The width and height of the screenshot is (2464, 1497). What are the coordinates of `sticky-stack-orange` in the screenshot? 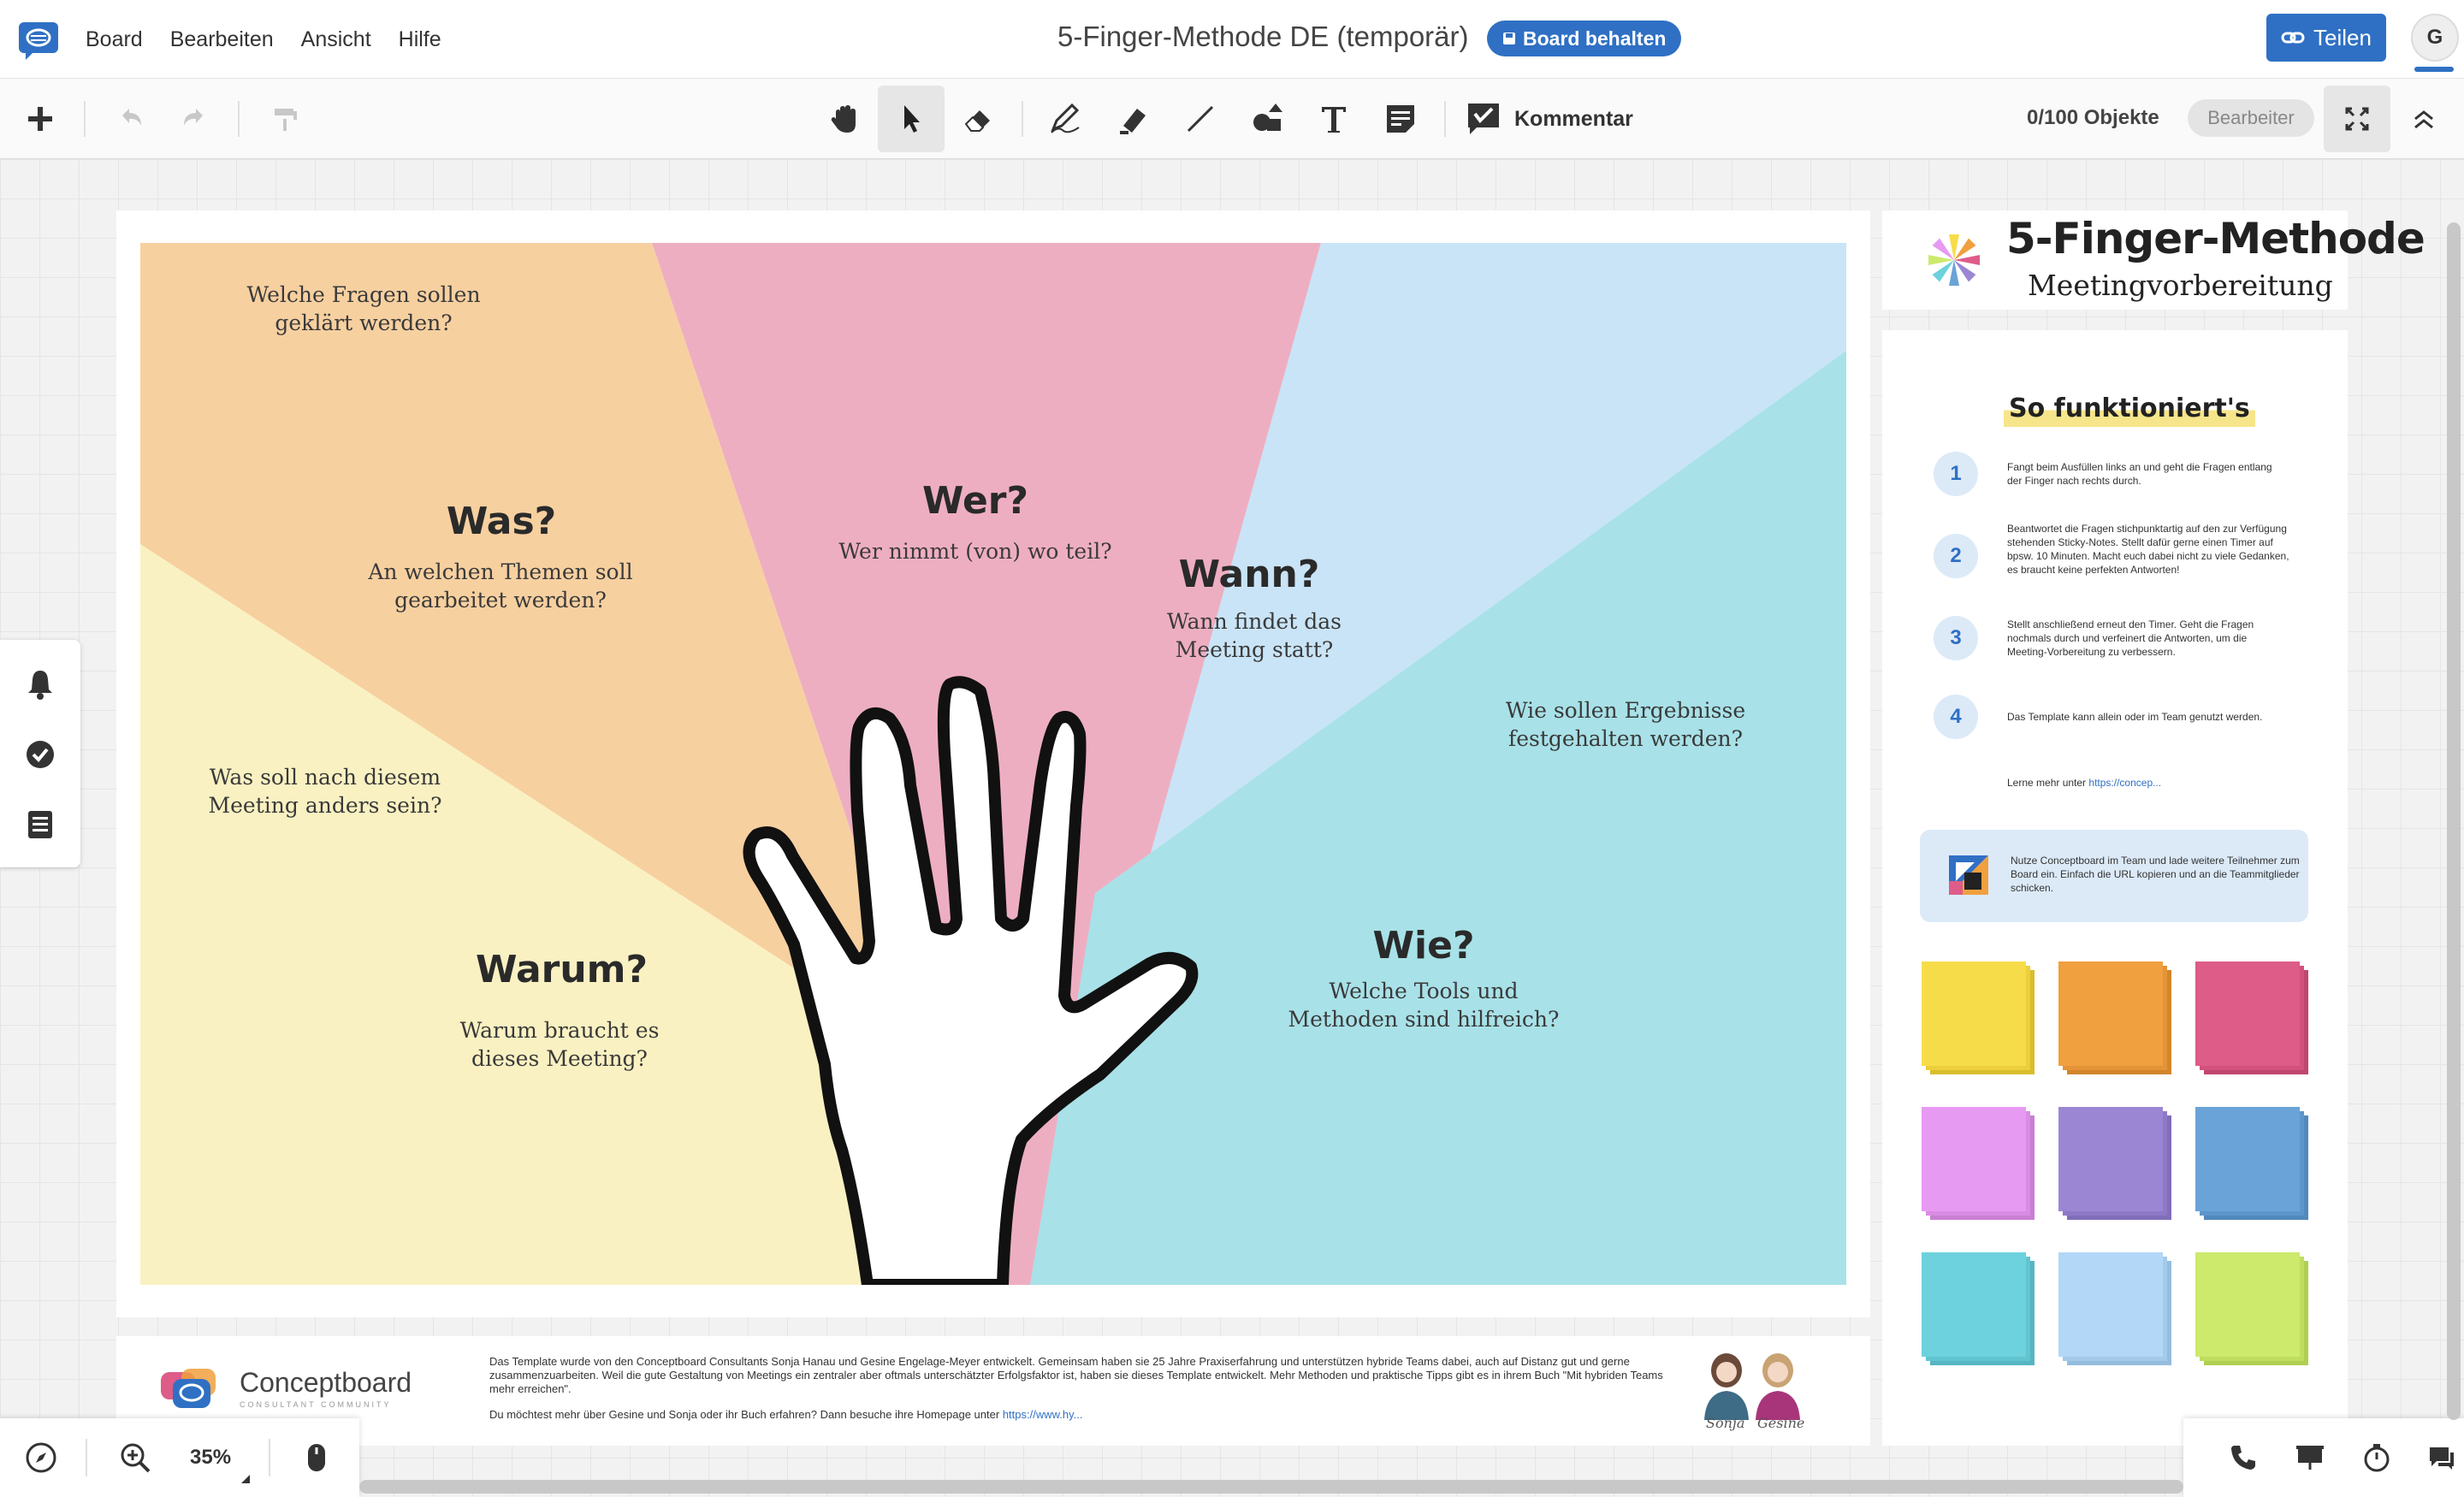 It's located at (2114, 1018).